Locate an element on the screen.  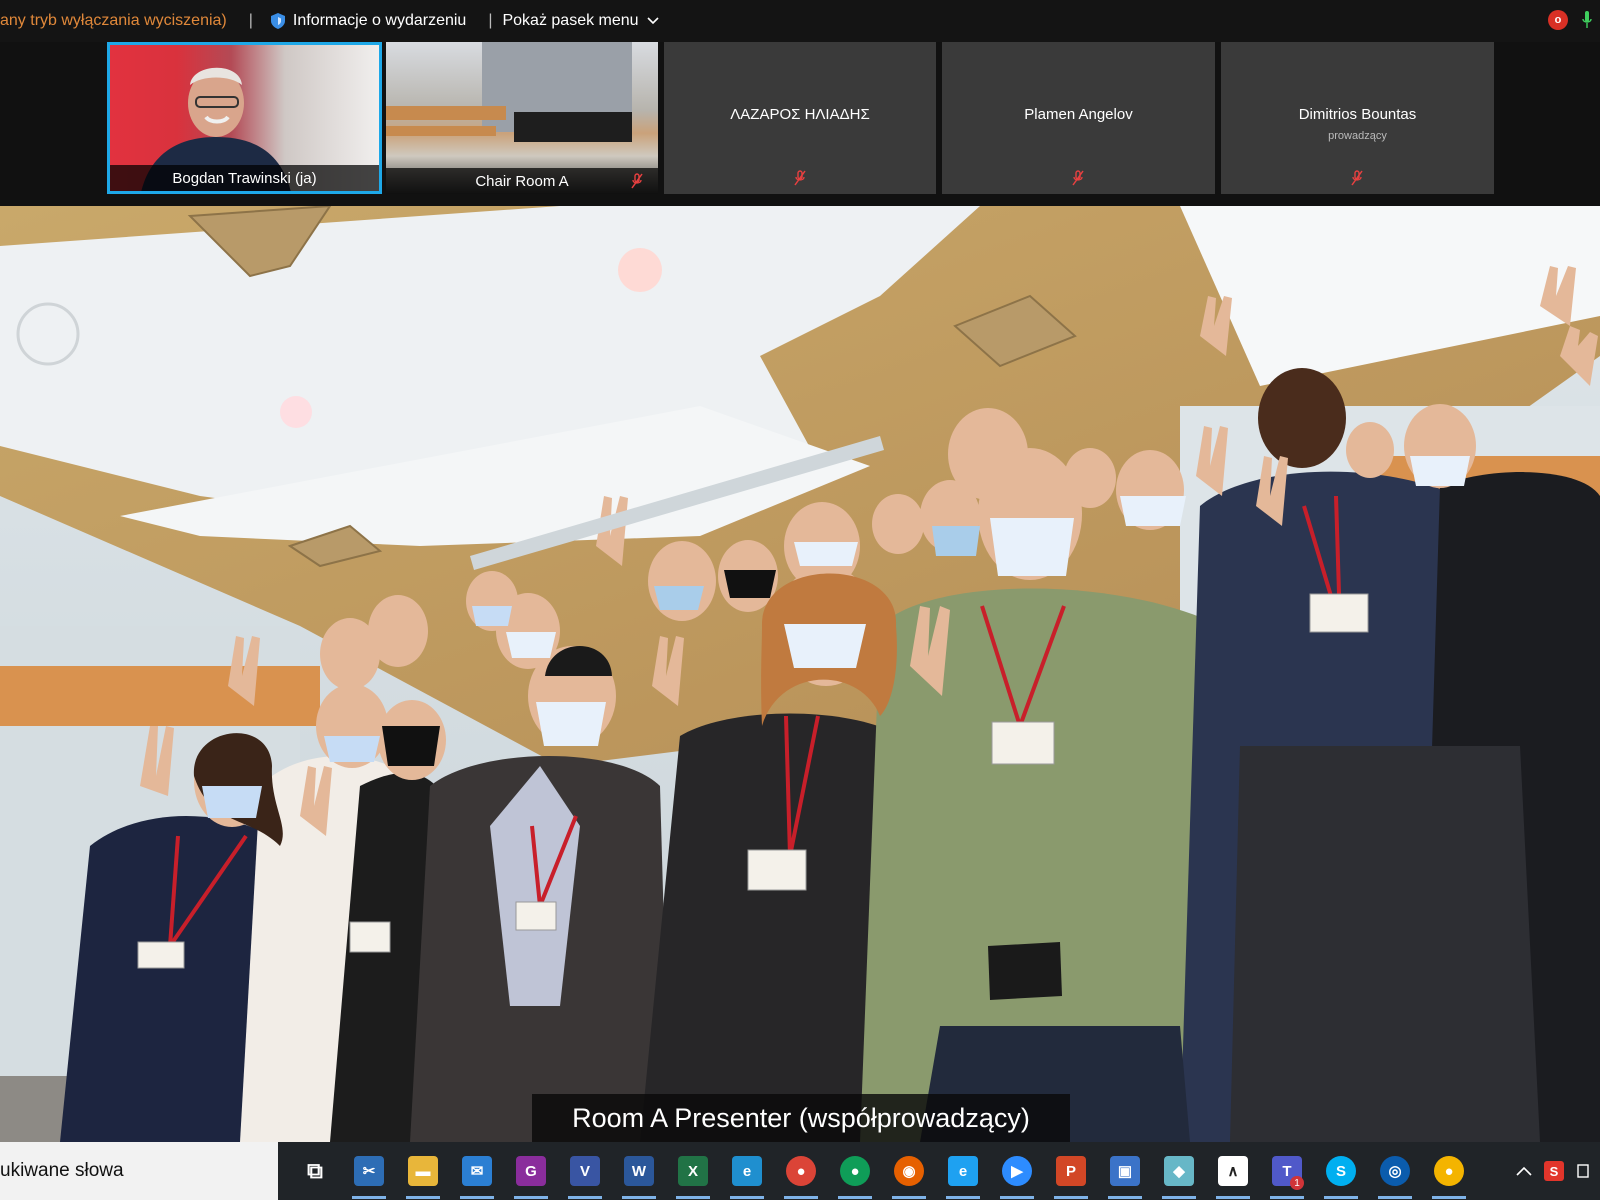
chrome-icon: ● is located at coordinates (801, 1171).